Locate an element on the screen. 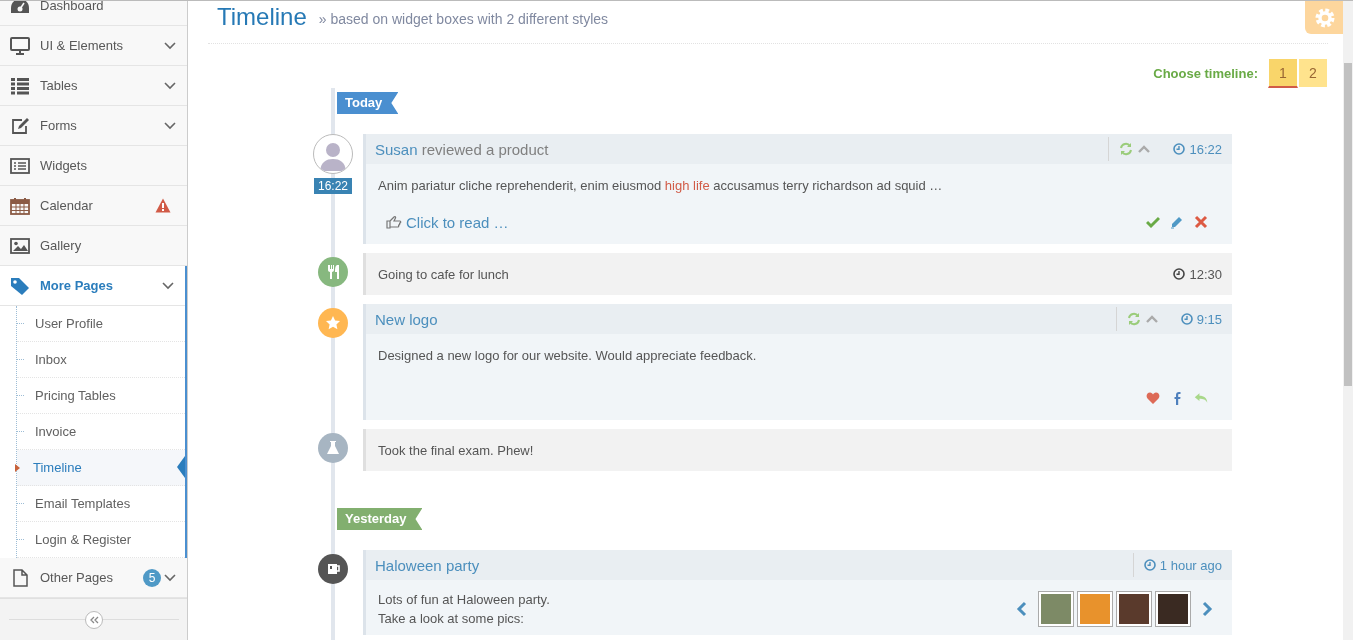 The image size is (1353, 640). card-text: Took the final exam. Phew! is located at coordinates (456, 450).